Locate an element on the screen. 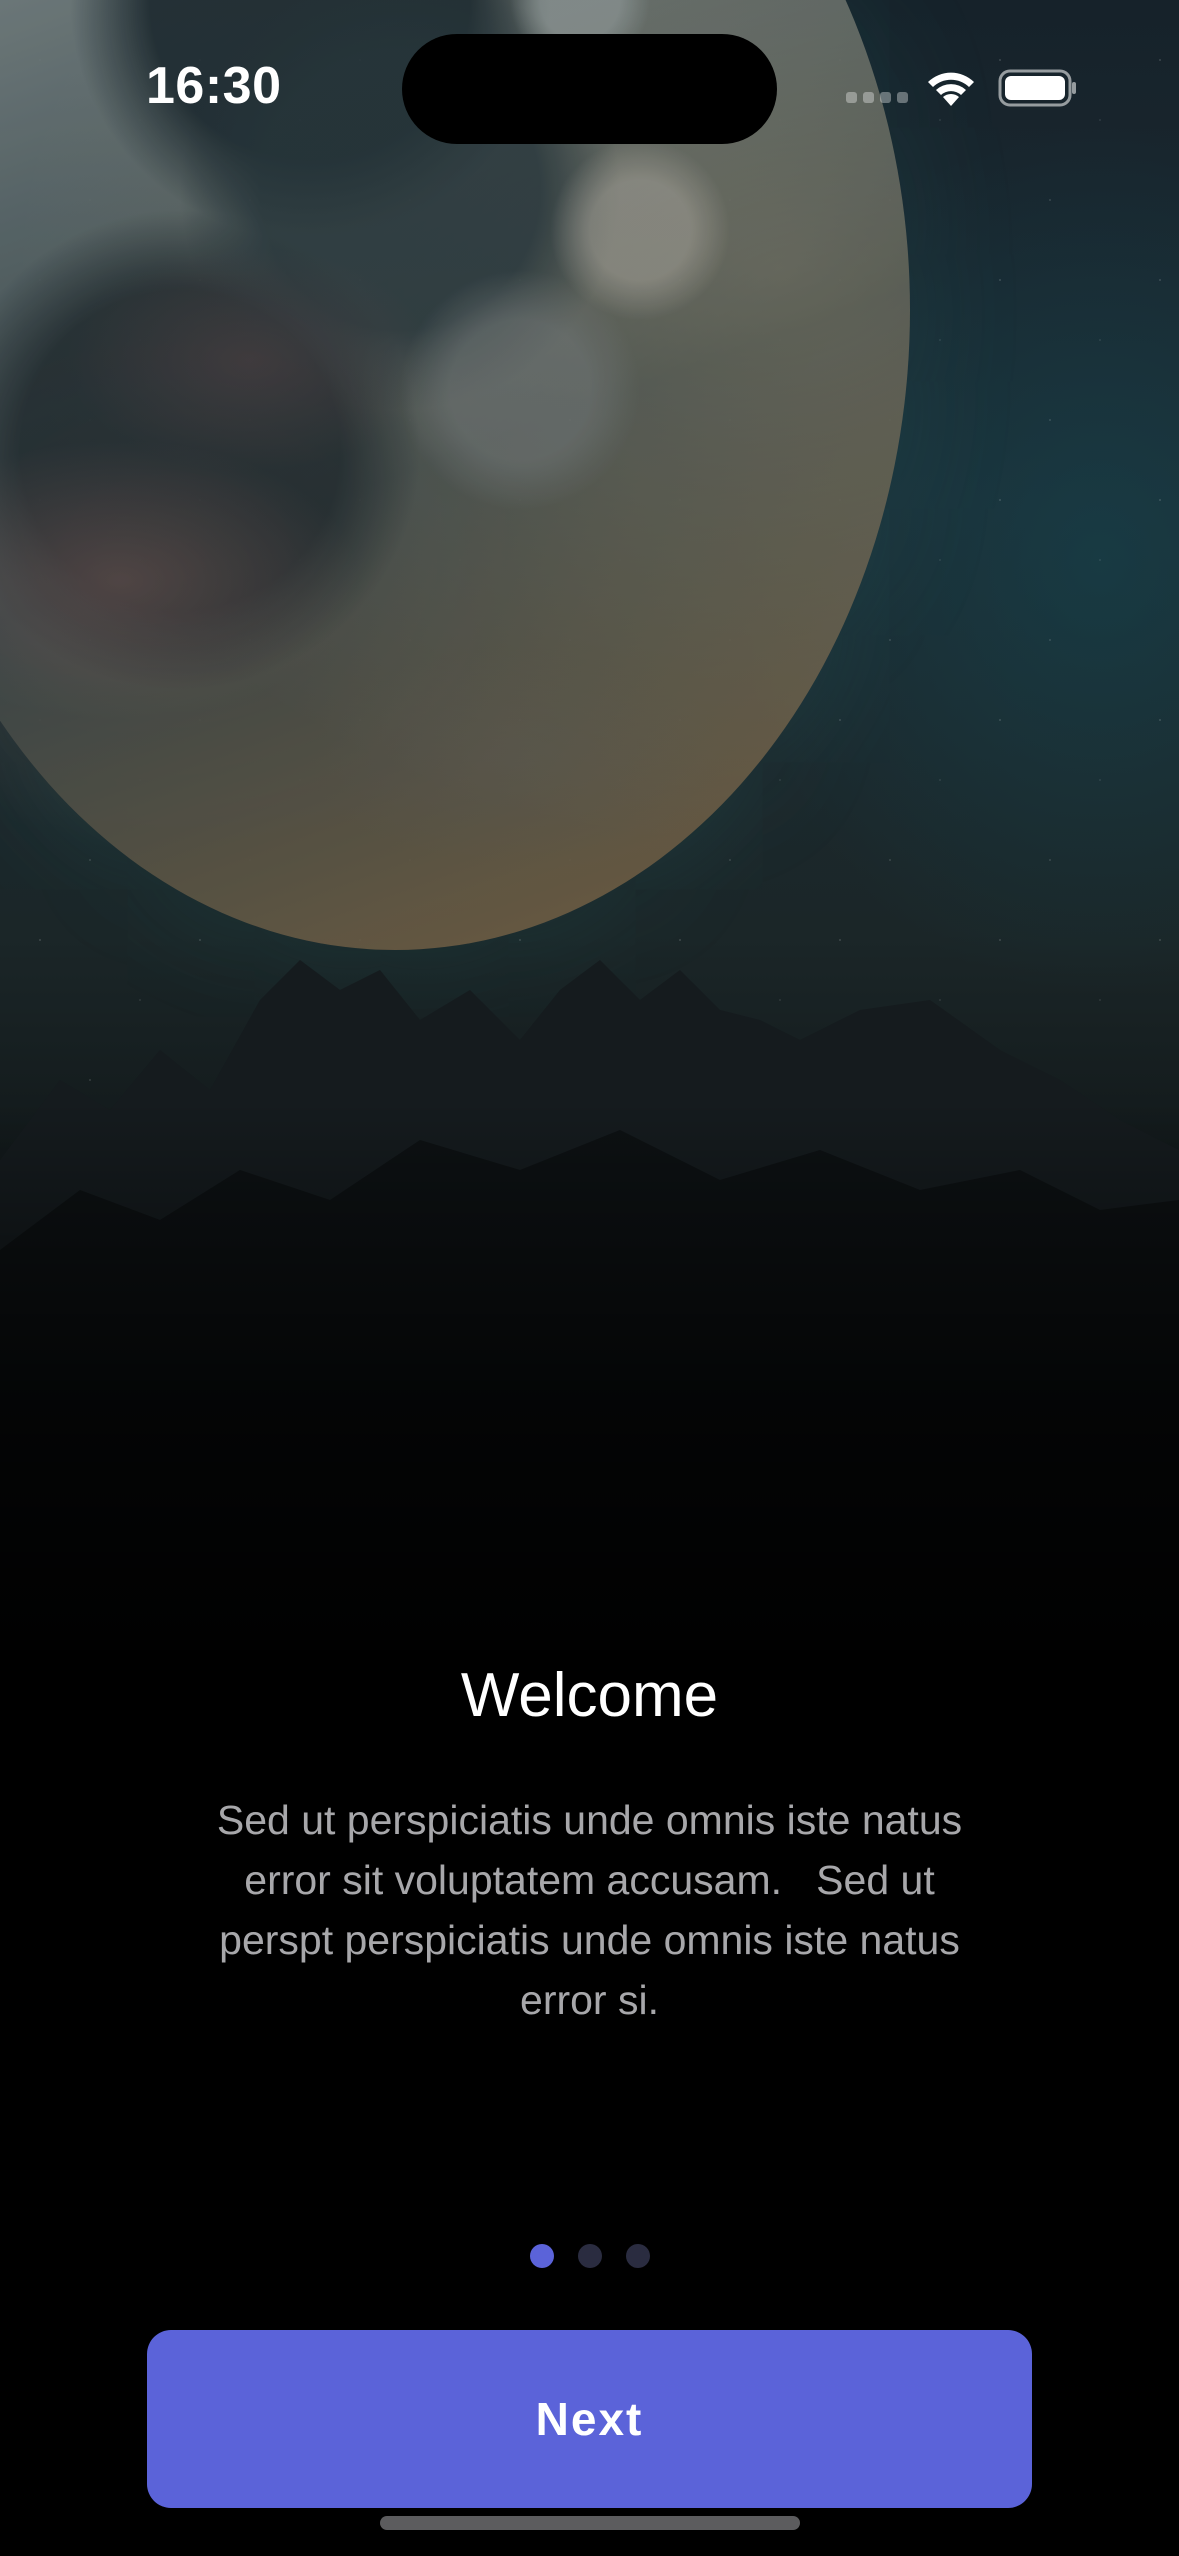  page-indicator is located at coordinates (589, 2256).